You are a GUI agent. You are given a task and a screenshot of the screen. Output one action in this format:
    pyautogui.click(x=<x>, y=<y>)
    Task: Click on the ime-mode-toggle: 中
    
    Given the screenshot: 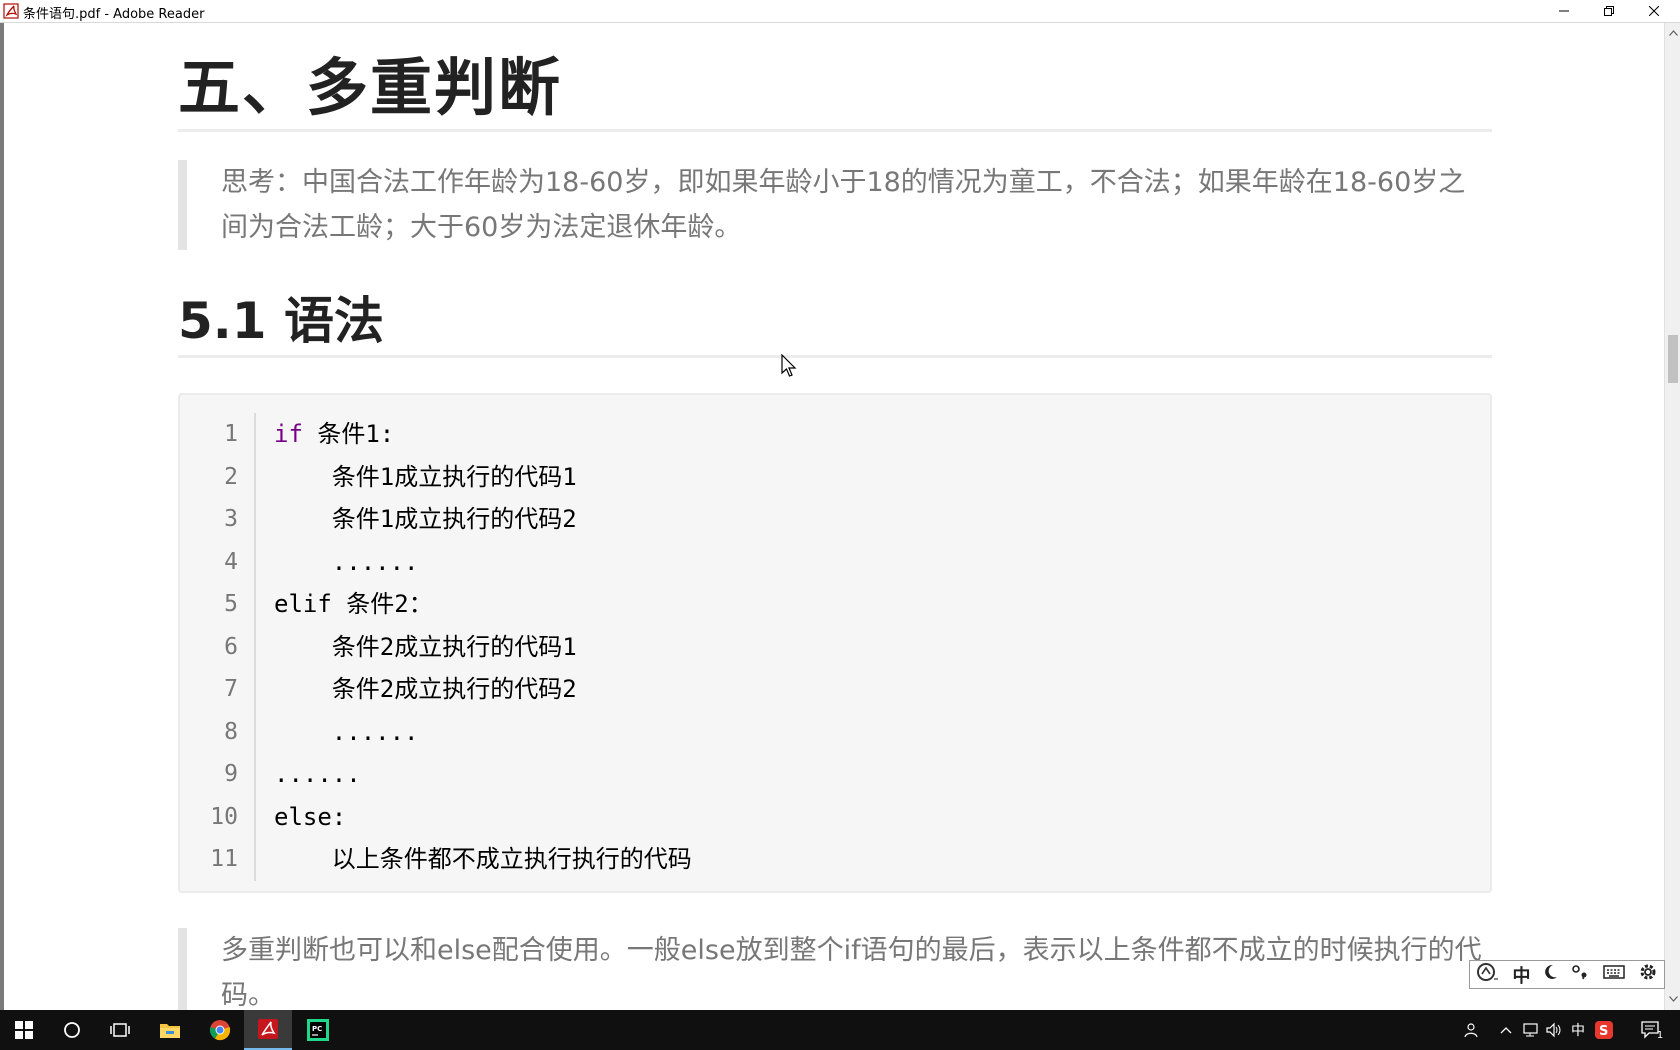 What is the action you would take?
    pyautogui.click(x=1521, y=975)
    